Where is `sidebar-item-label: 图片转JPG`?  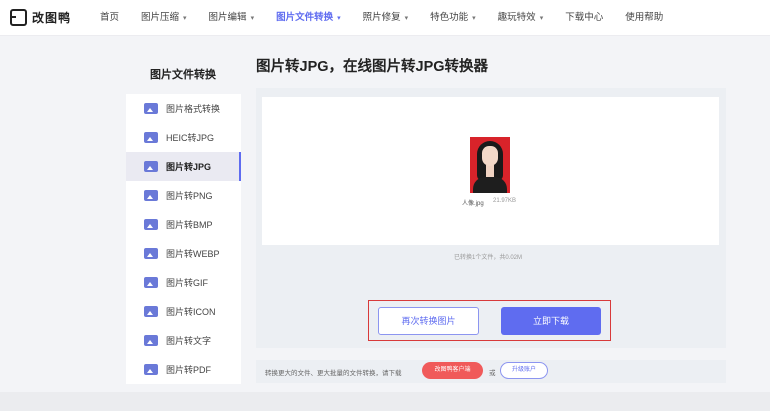
sidebar-item-label: 图片转JPG is located at coordinates (189, 167).